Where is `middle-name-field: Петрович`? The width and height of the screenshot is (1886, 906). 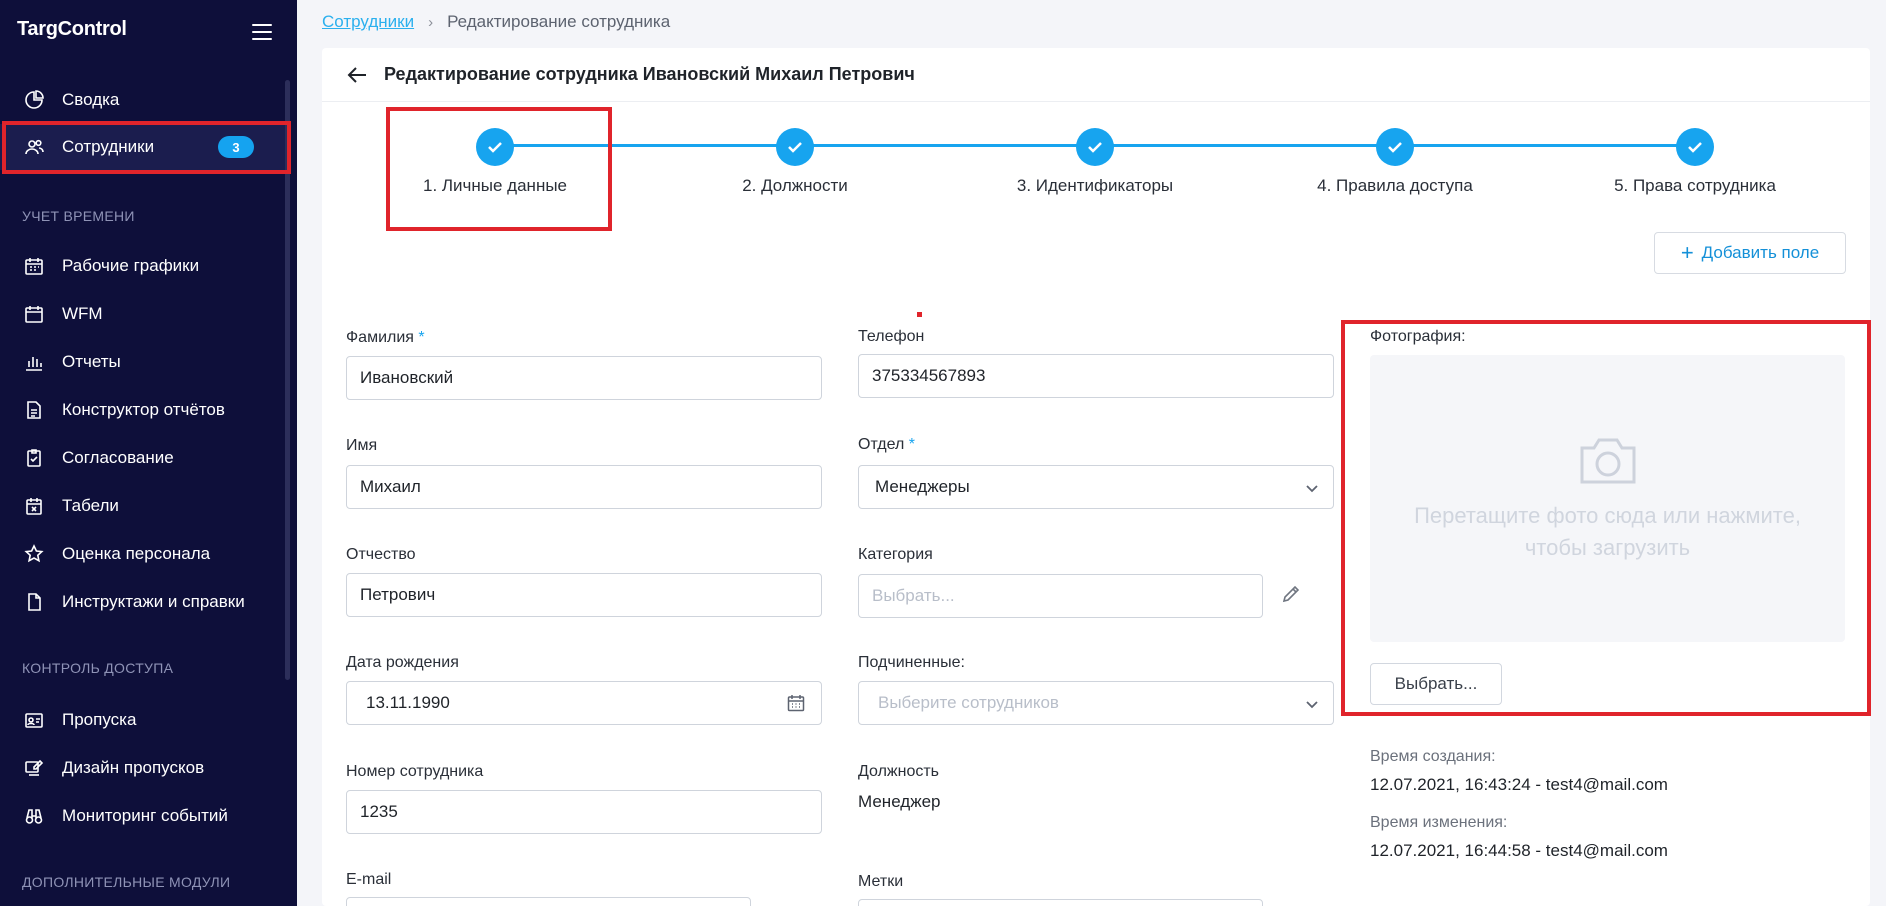 middle-name-field: Петрович is located at coordinates (584, 595).